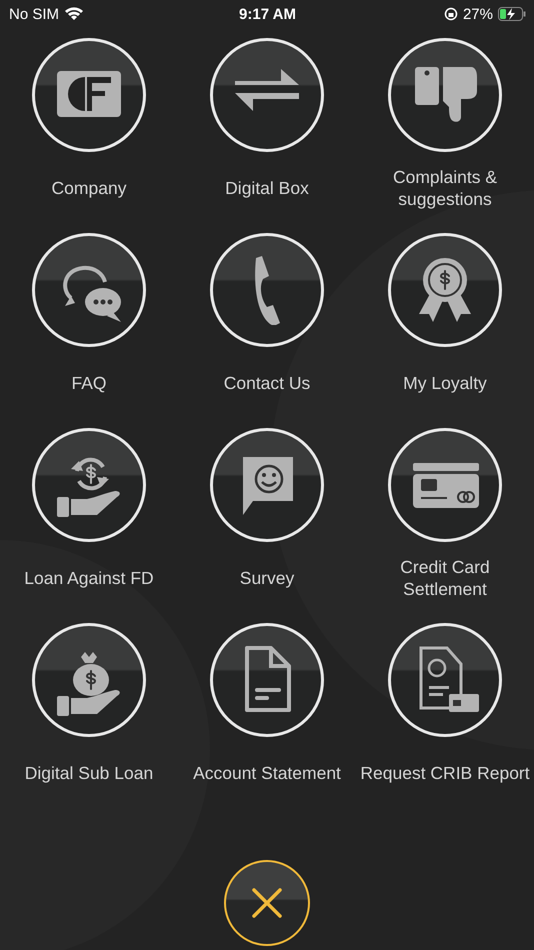  I want to click on tile-label: Complaints & suggestions, so click(445, 188).